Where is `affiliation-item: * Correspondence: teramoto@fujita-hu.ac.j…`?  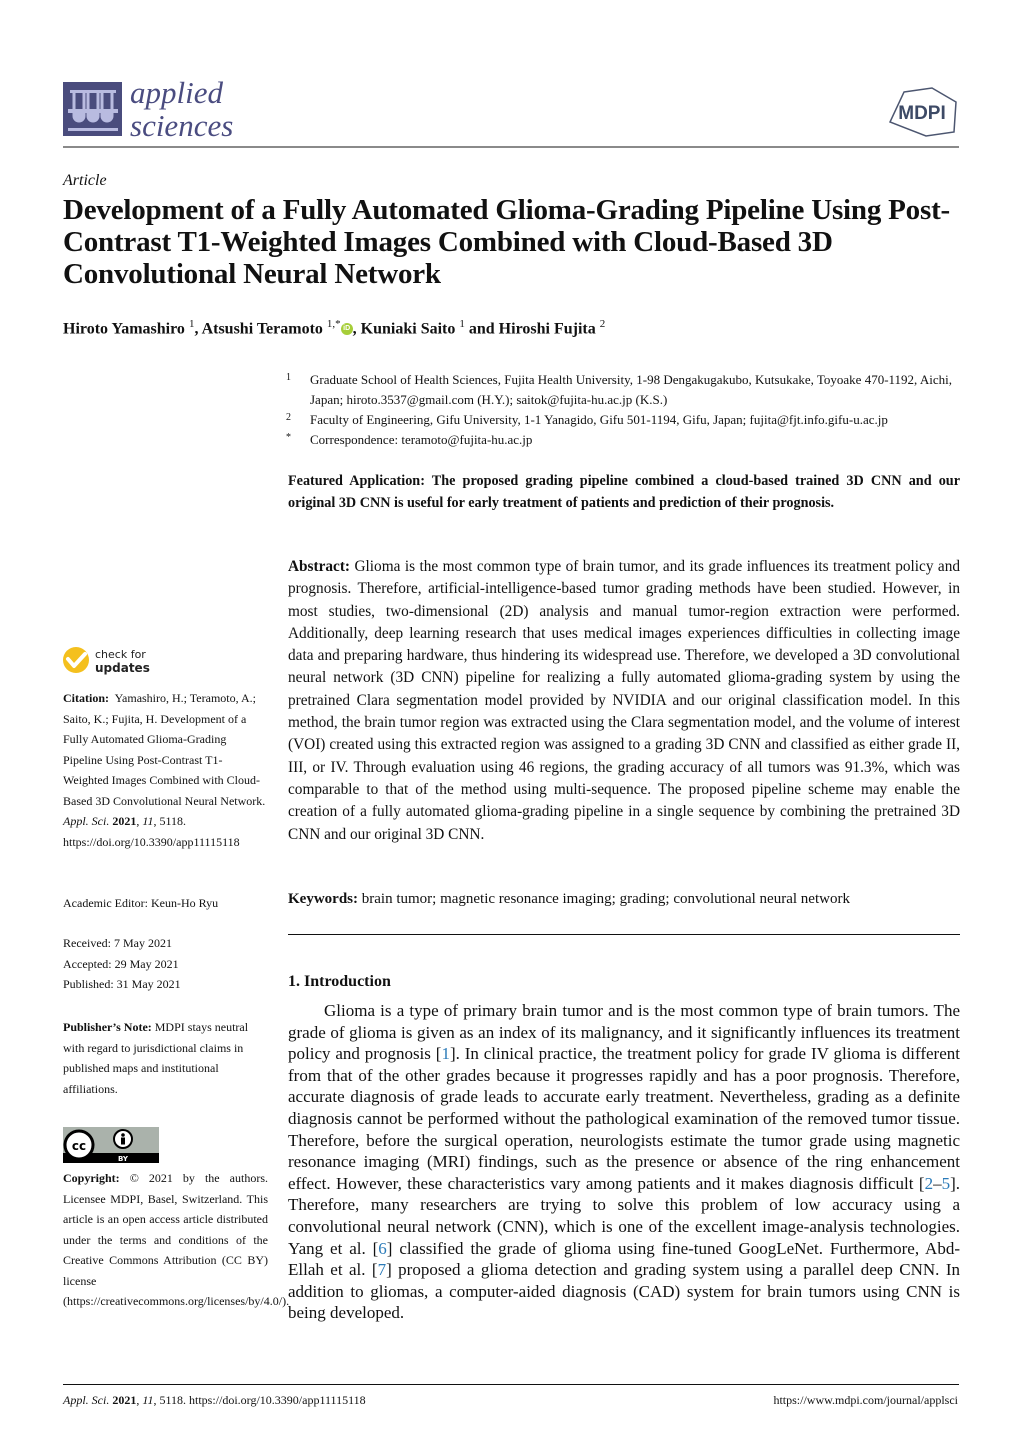
affiliation-item: * Correspondence: teramoto@fujita-hu.ac.j… is located at coordinates (626, 440).